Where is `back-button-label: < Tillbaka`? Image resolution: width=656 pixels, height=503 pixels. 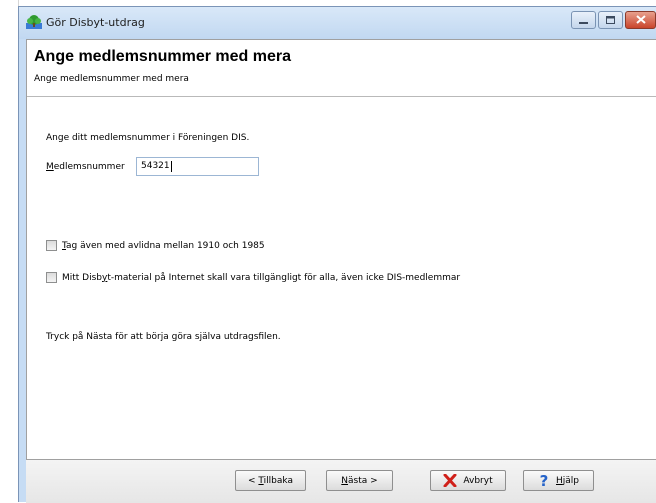 back-button-label: < Tillbaka is located at coordinates (270, 481).